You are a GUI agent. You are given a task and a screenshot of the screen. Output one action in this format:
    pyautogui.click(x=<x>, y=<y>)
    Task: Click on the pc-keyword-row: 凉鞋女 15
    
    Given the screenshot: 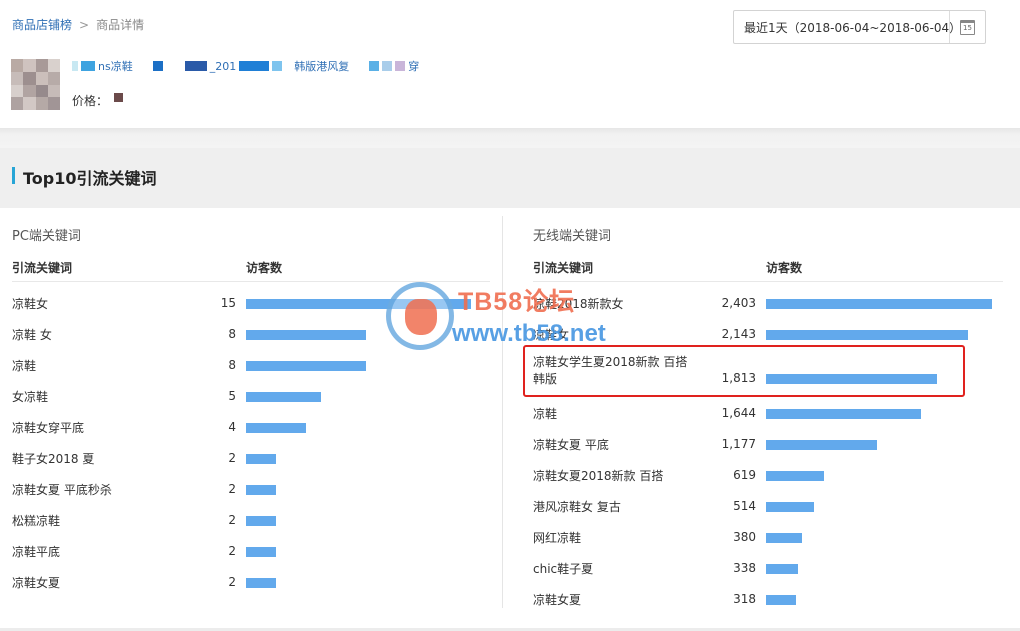 What is the action you would take?
    pyautogui.click(x=251, y=304)
    